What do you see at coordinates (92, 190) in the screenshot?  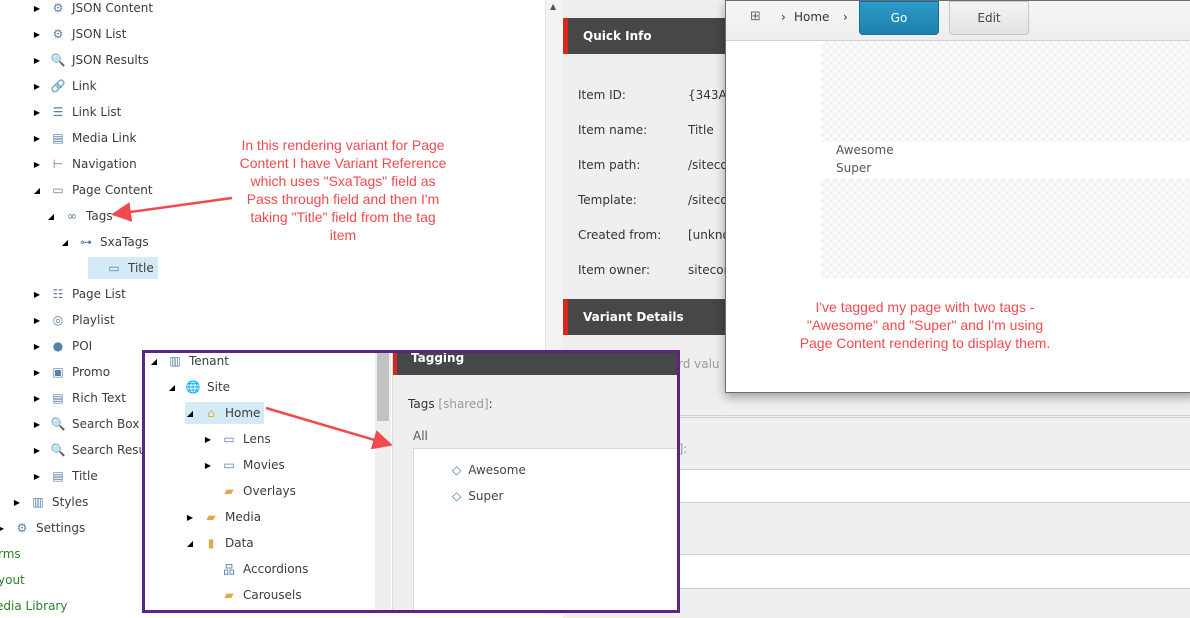 I see `tree-item: ◢ ▭ Page Content` at bounding box center [92, 190].